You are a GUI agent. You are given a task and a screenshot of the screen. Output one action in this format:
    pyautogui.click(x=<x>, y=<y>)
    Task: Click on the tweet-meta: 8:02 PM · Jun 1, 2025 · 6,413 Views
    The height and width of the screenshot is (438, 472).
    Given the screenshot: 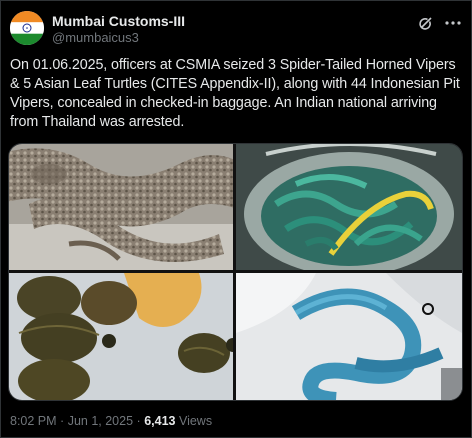 What is the action you would take?
    pyautogui.click(x=111, y=421)
    